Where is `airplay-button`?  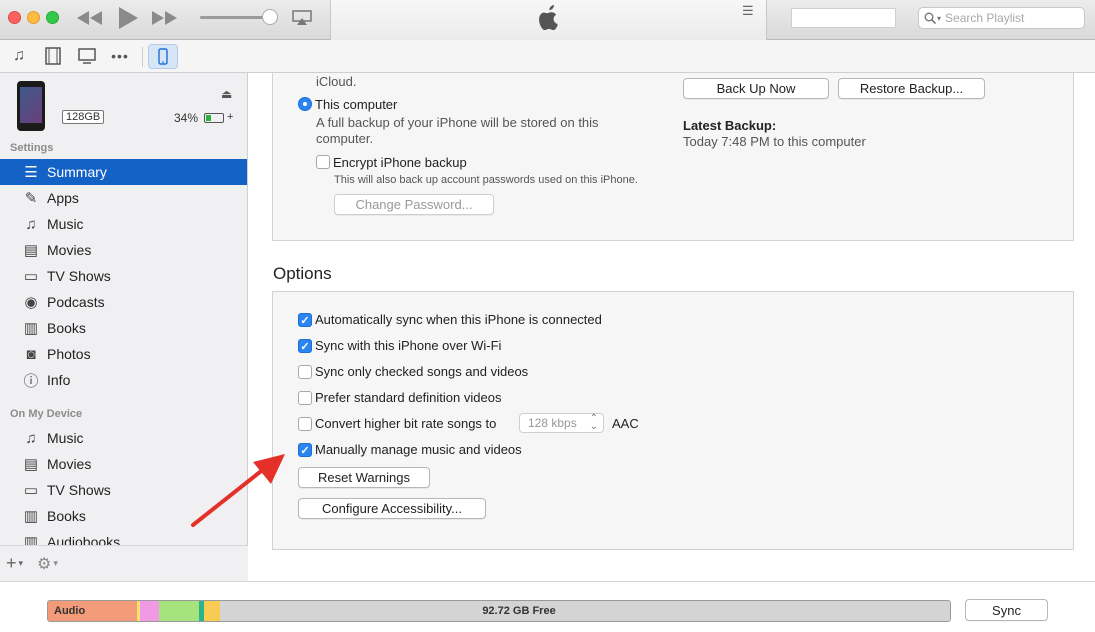
airplay-button is located at coordinates (302, 18).